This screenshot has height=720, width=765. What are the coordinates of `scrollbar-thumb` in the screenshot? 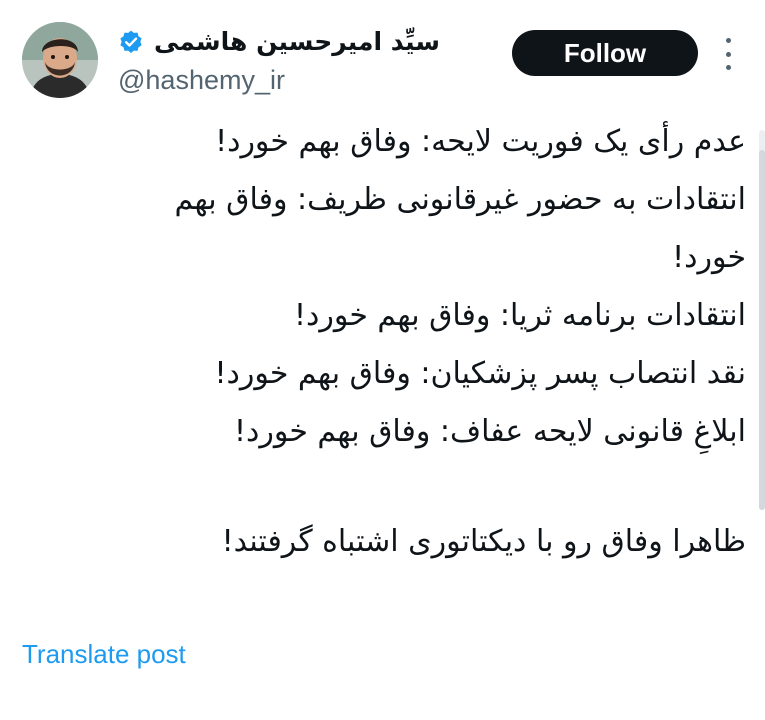 It's located at (762, 330).